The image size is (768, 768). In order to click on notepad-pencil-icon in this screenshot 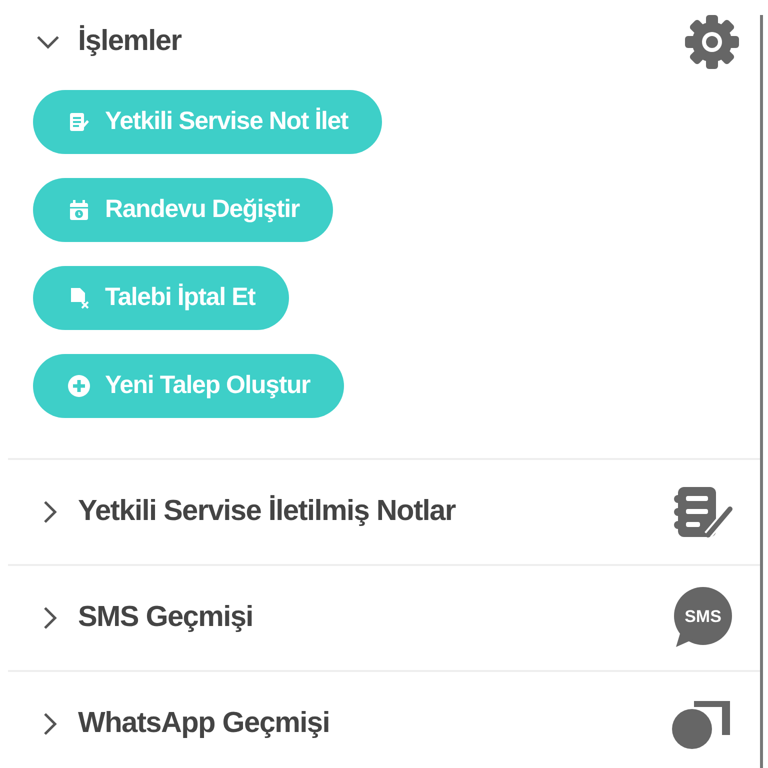, I will do `click(79, 122)`.